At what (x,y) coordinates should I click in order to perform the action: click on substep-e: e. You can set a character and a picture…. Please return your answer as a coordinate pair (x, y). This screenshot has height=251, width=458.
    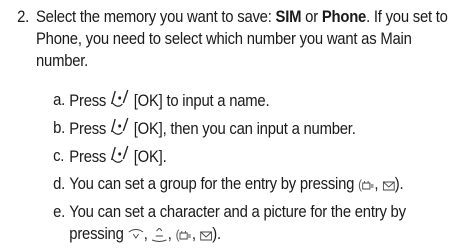
    Looking at the image, I should click on (229, 223).